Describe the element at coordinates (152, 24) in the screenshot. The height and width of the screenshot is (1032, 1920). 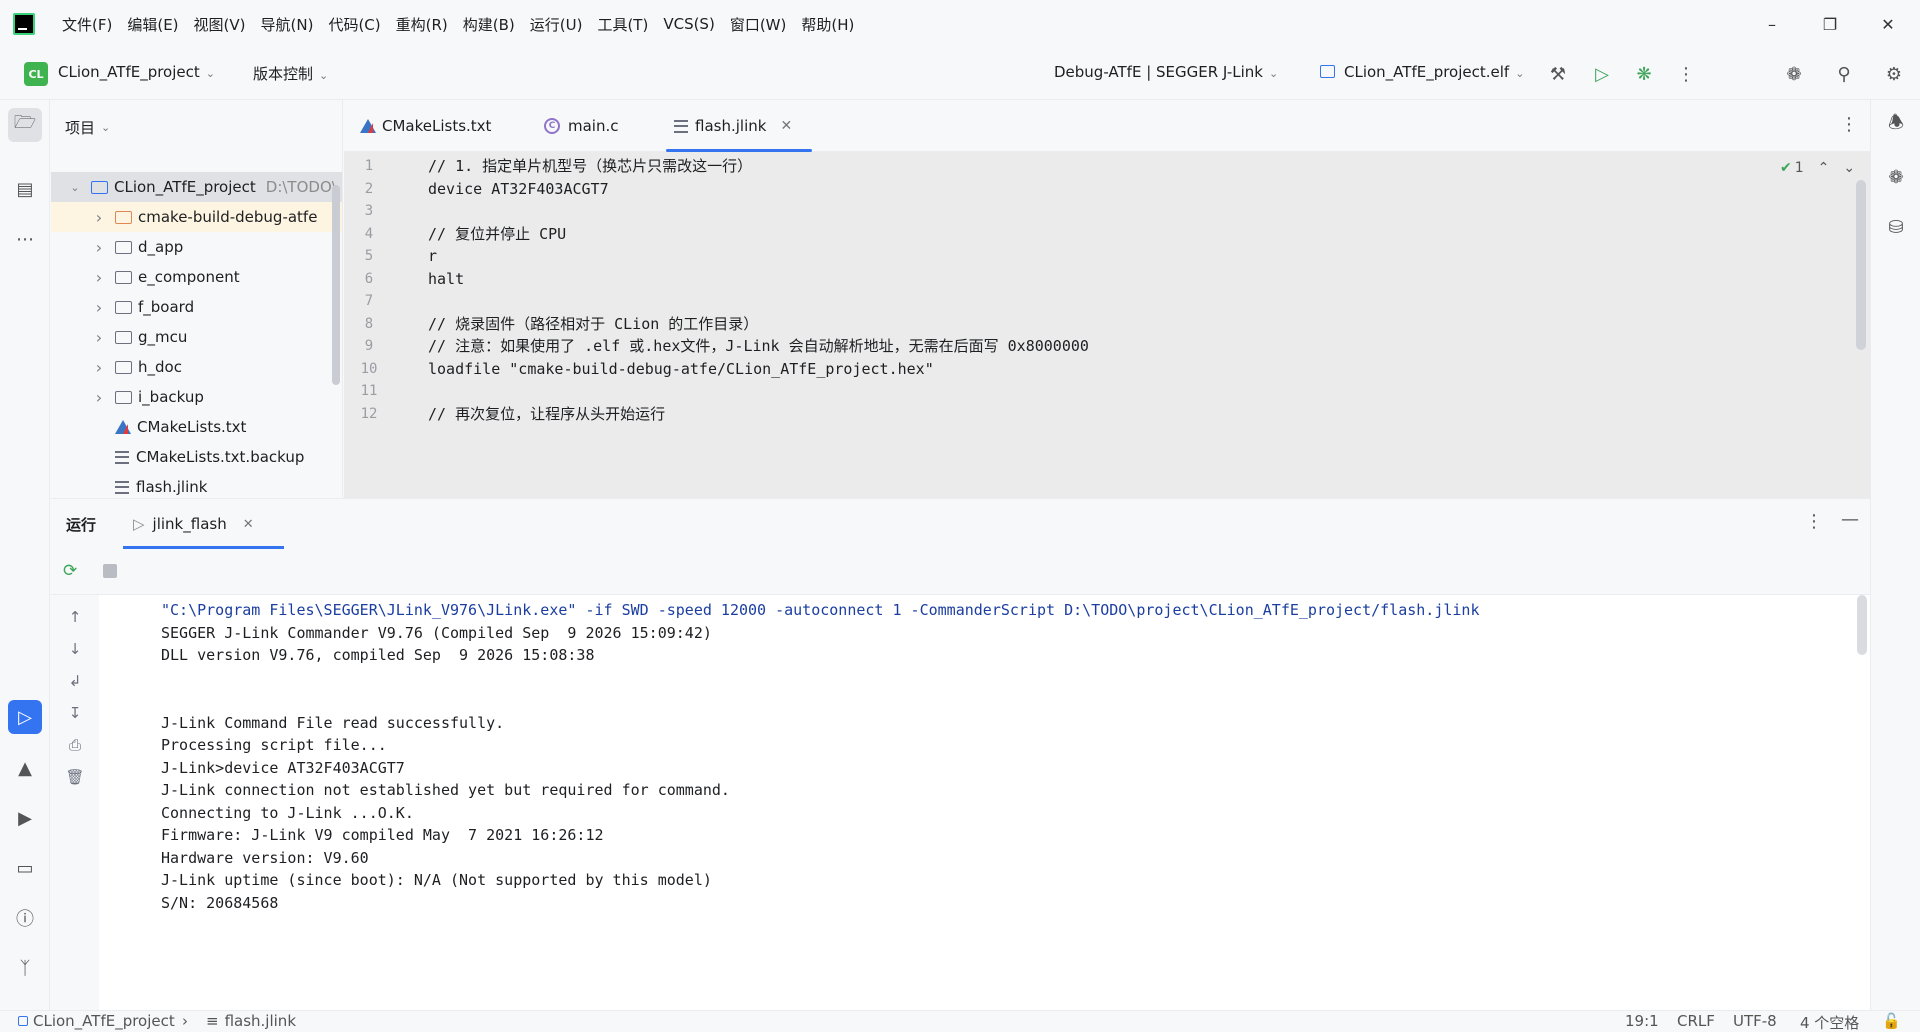
I see `menu-item: 编辑(E)` at that location.